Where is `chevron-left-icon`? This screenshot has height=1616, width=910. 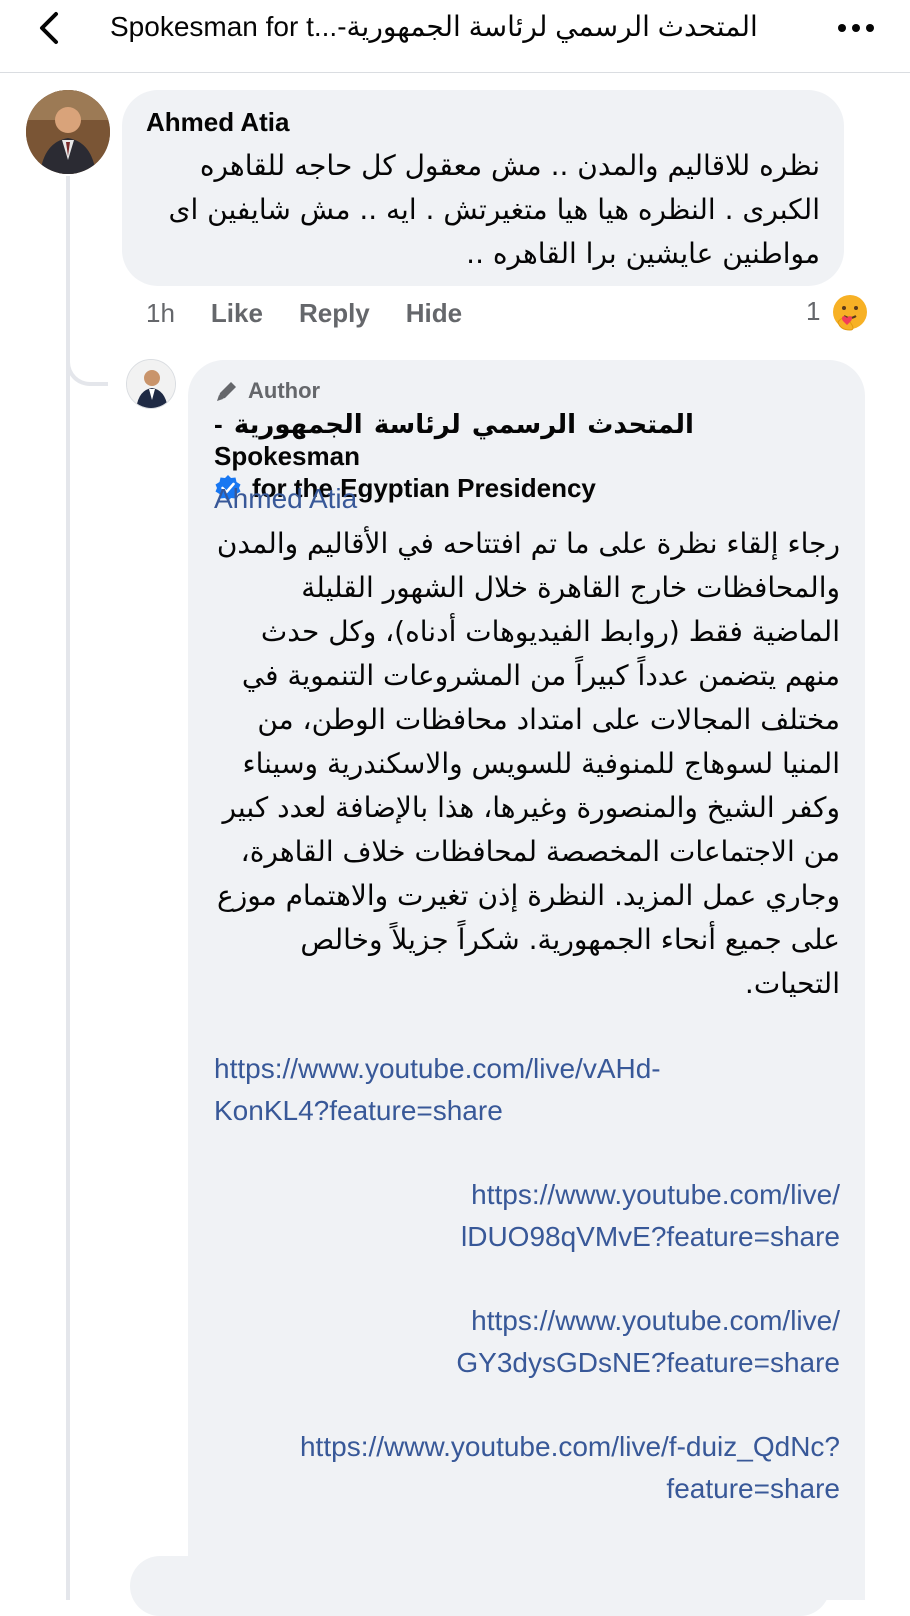 chevron-left-icon is located at coordinates (49, 28).